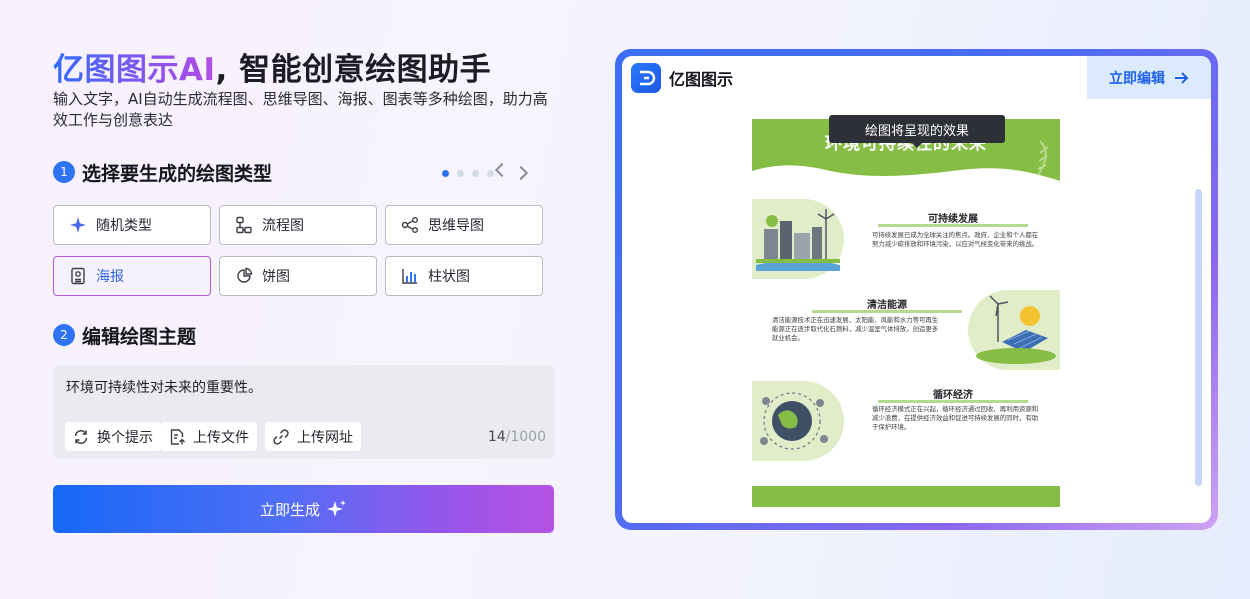 Image resolution: width=1250 pixels, height=599 pixels. What do you see at coordinates (289, 510) in the screenshot?
I see `generate-label: 立即生成` at bounding box center [289, 510].